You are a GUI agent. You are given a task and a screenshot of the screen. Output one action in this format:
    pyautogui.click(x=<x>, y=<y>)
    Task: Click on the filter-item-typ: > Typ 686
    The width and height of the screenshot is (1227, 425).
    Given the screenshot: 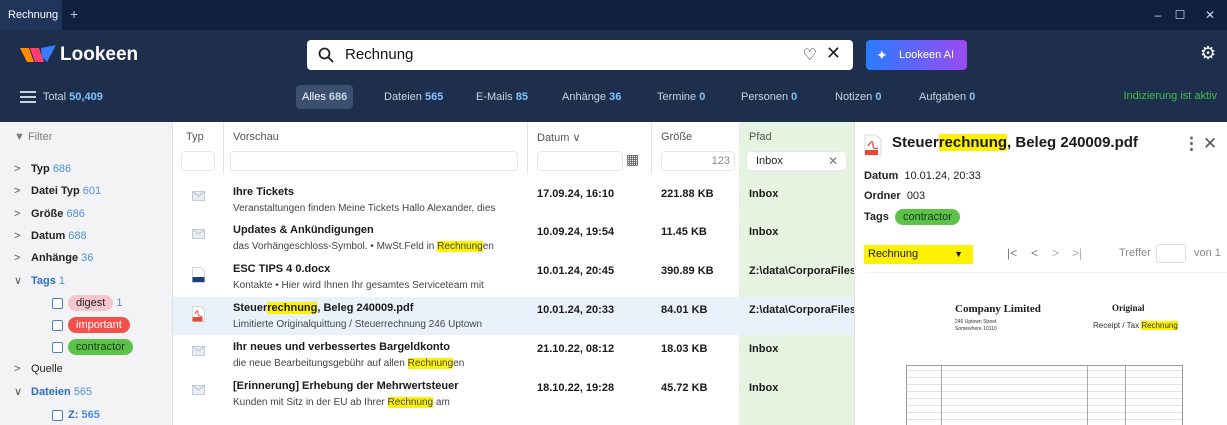 What is the action you would take?
    pyautogui.click(x=42, y=169)
    